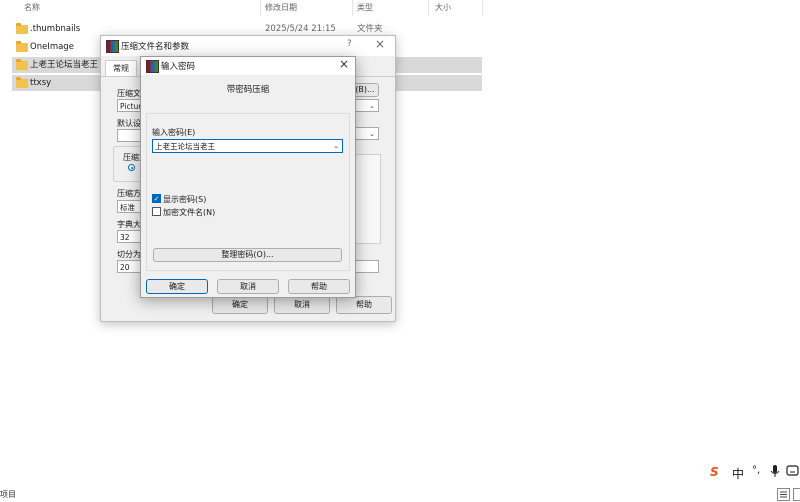  What do you see at coordinates (156, 198) in the screenshot?
I see `show-password-checkbox: ✓` at bounding box center [156, 198].